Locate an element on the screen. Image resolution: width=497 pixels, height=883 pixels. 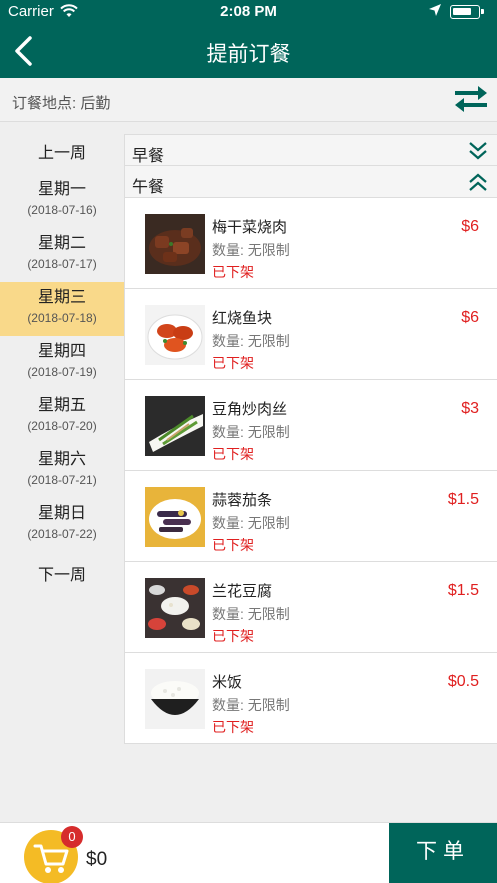
meal-title: 早餐 is located at coordinates (148, 156).